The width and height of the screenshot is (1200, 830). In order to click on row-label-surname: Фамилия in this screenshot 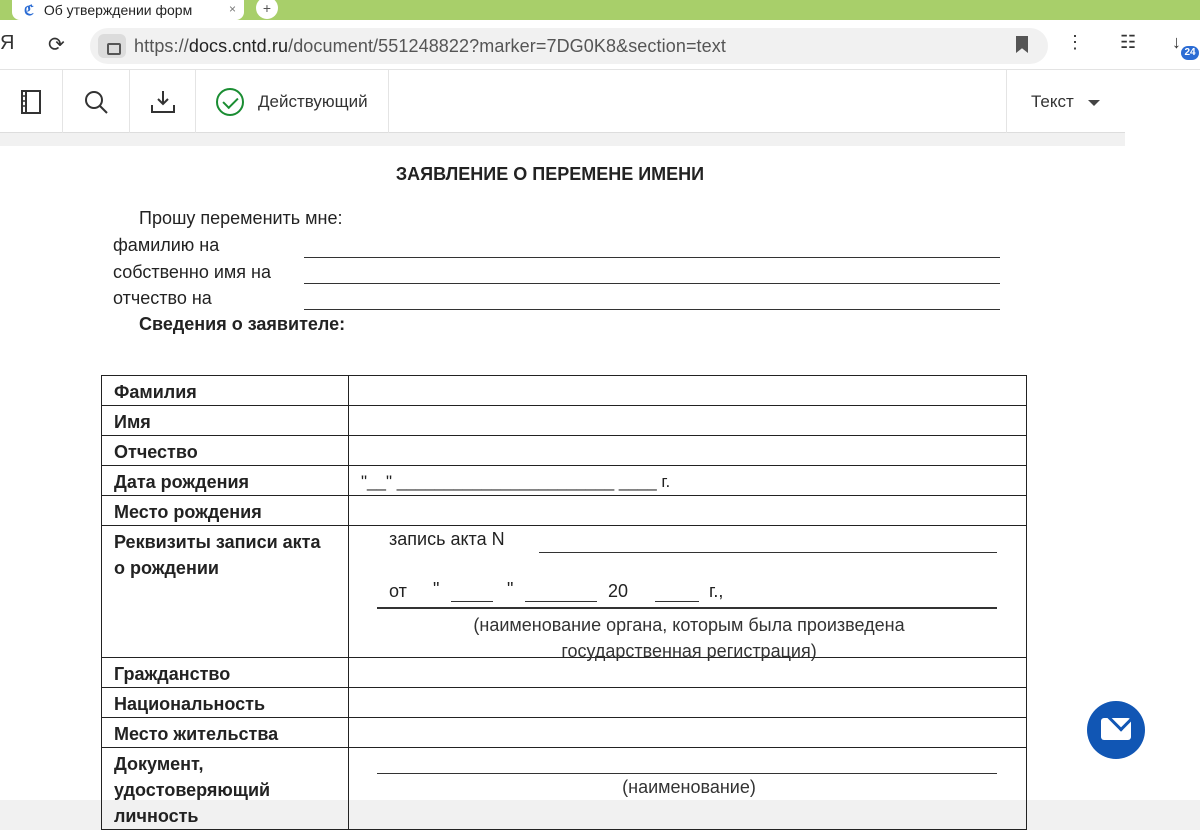, I will do `click(225, 390)`.